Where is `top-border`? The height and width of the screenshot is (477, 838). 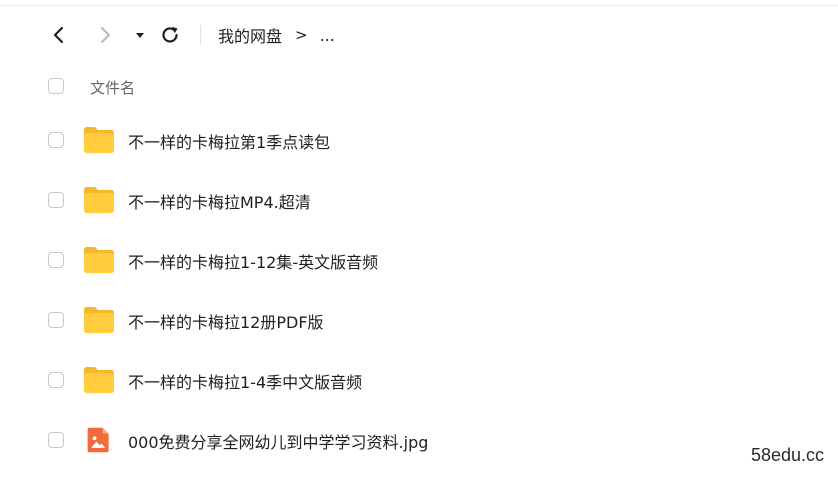
top-border is located at coordinates (419, 3).